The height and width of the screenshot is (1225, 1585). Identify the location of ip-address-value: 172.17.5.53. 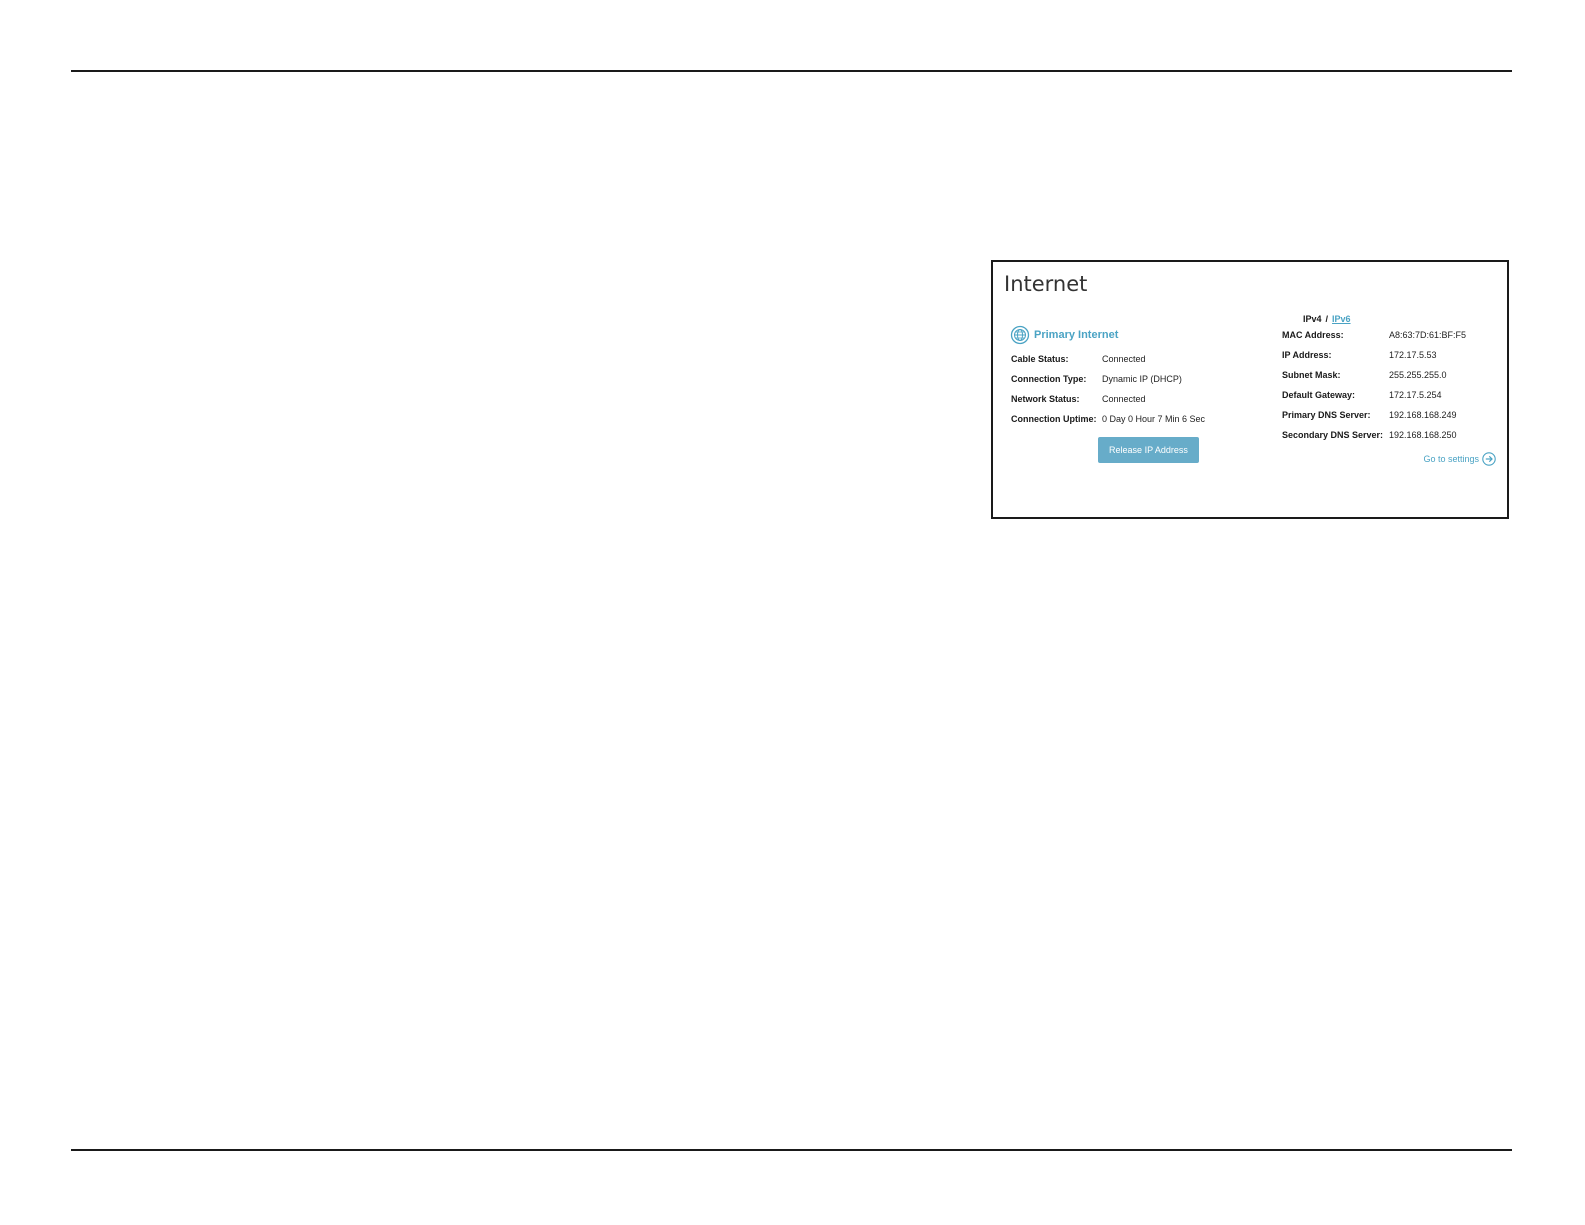
(1413, 355).